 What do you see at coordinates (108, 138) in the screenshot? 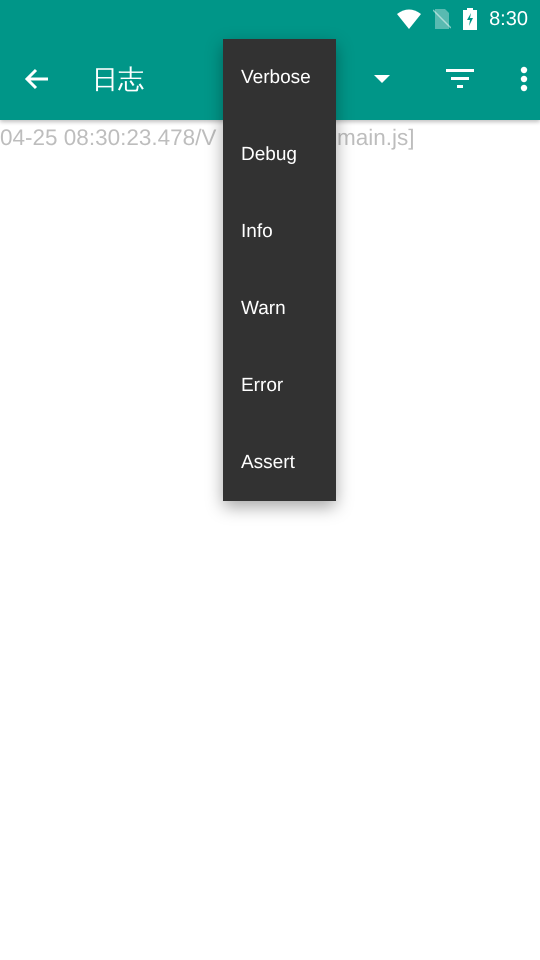
I see `log-text: 04-25 08:30:23.478/V` at bounding box center [108, 138].